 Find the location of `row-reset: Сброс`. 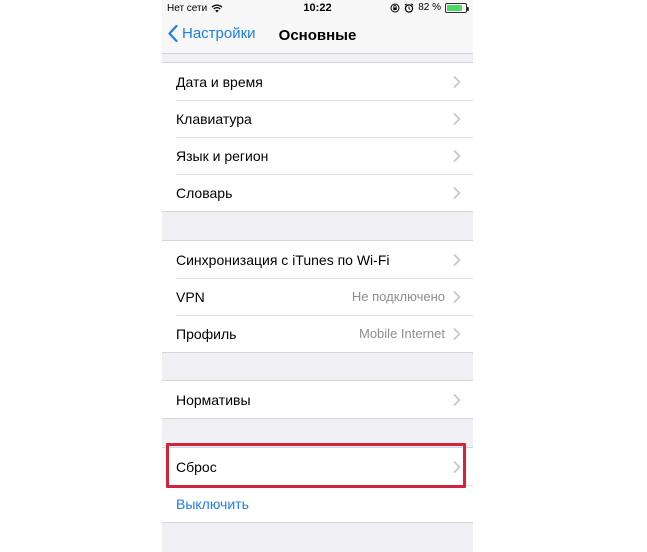

row-reset: Сброс is located at coordinates (317, 466).